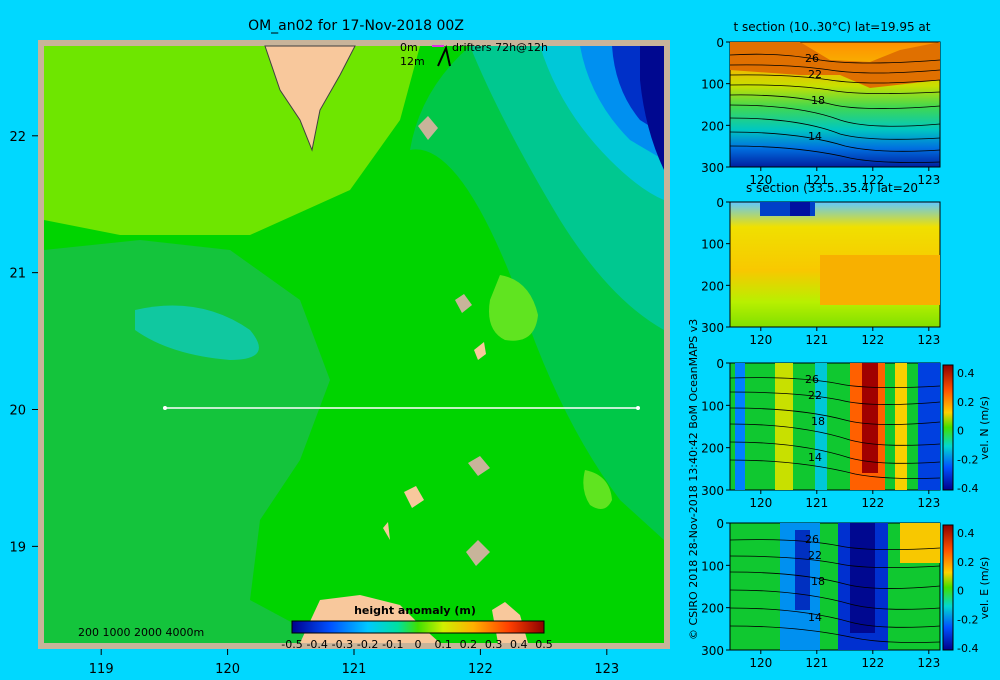 The height and width of the screenshot is (680, 1000). What do you see at coordinates (17, 137) in the screenshot?
I see `map-y-tick-label: 22` at bounding box center [17, 137].